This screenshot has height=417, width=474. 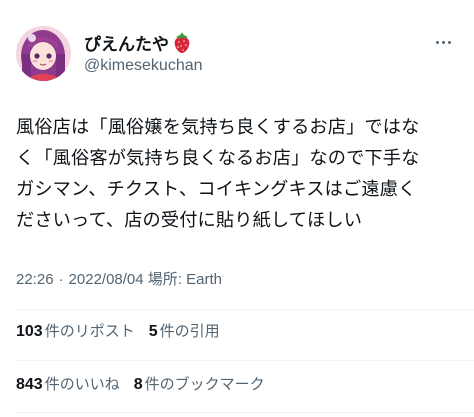 I want to click on reposts-count: 103, so click(x=29, y=331).